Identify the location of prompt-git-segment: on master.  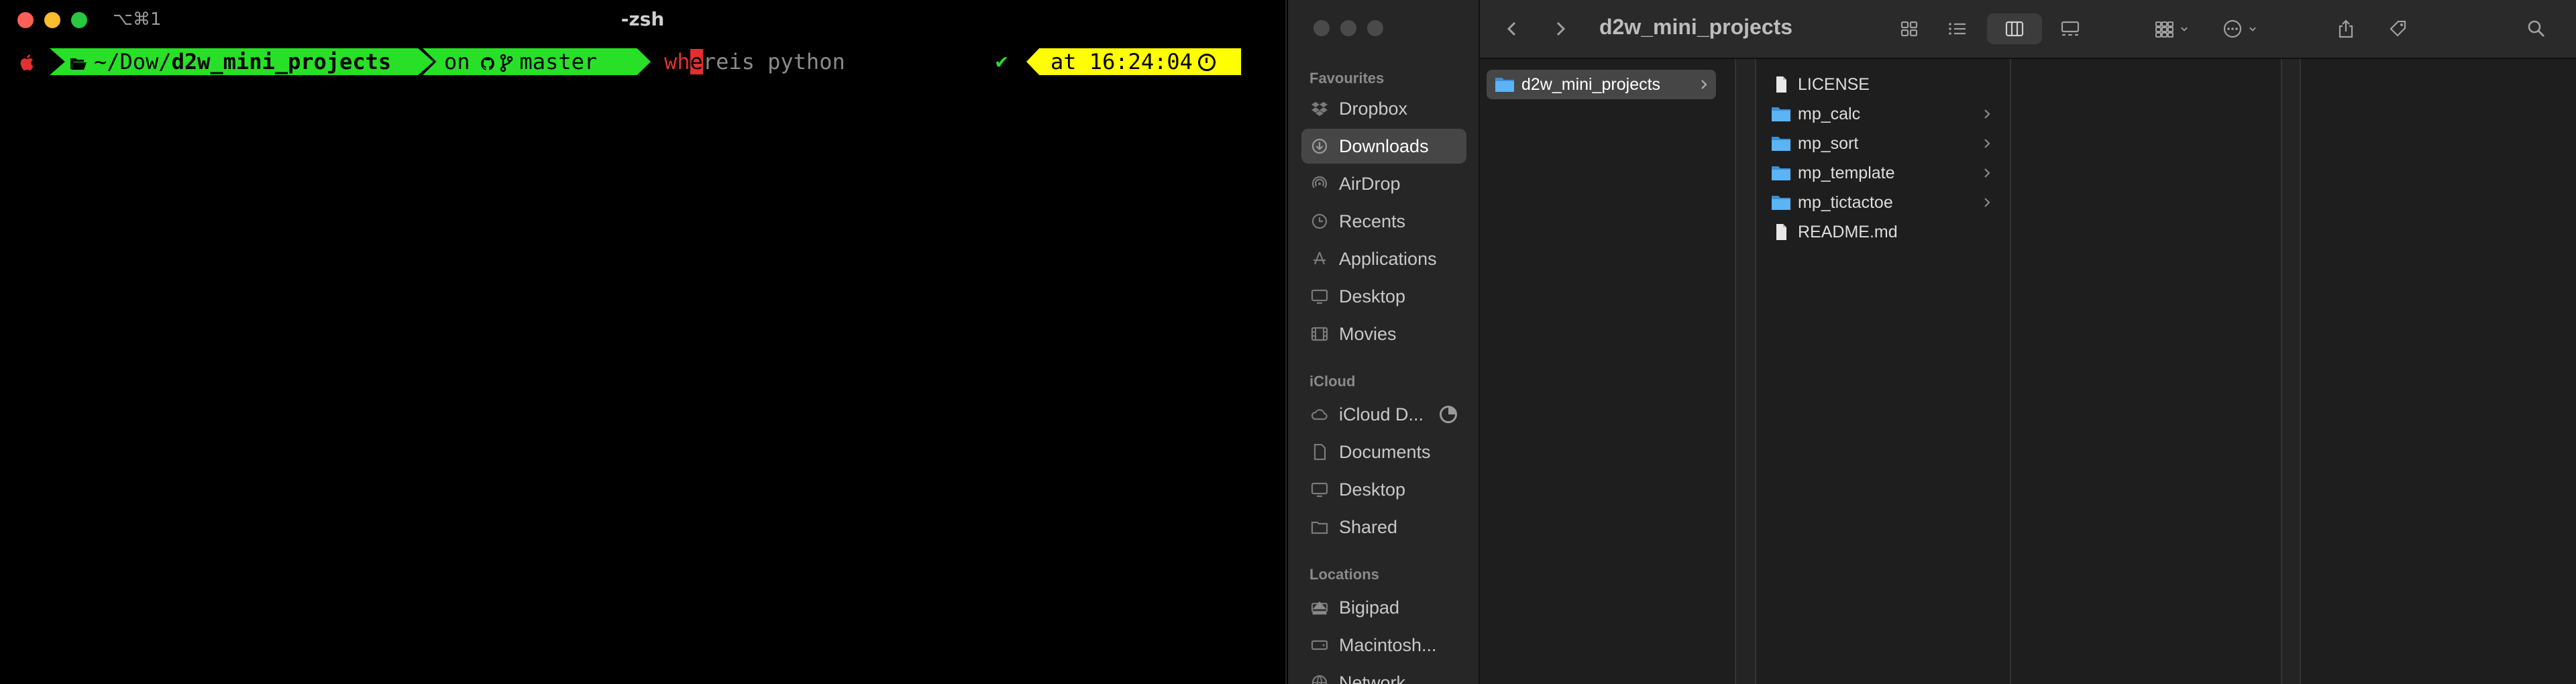
(537, 61).